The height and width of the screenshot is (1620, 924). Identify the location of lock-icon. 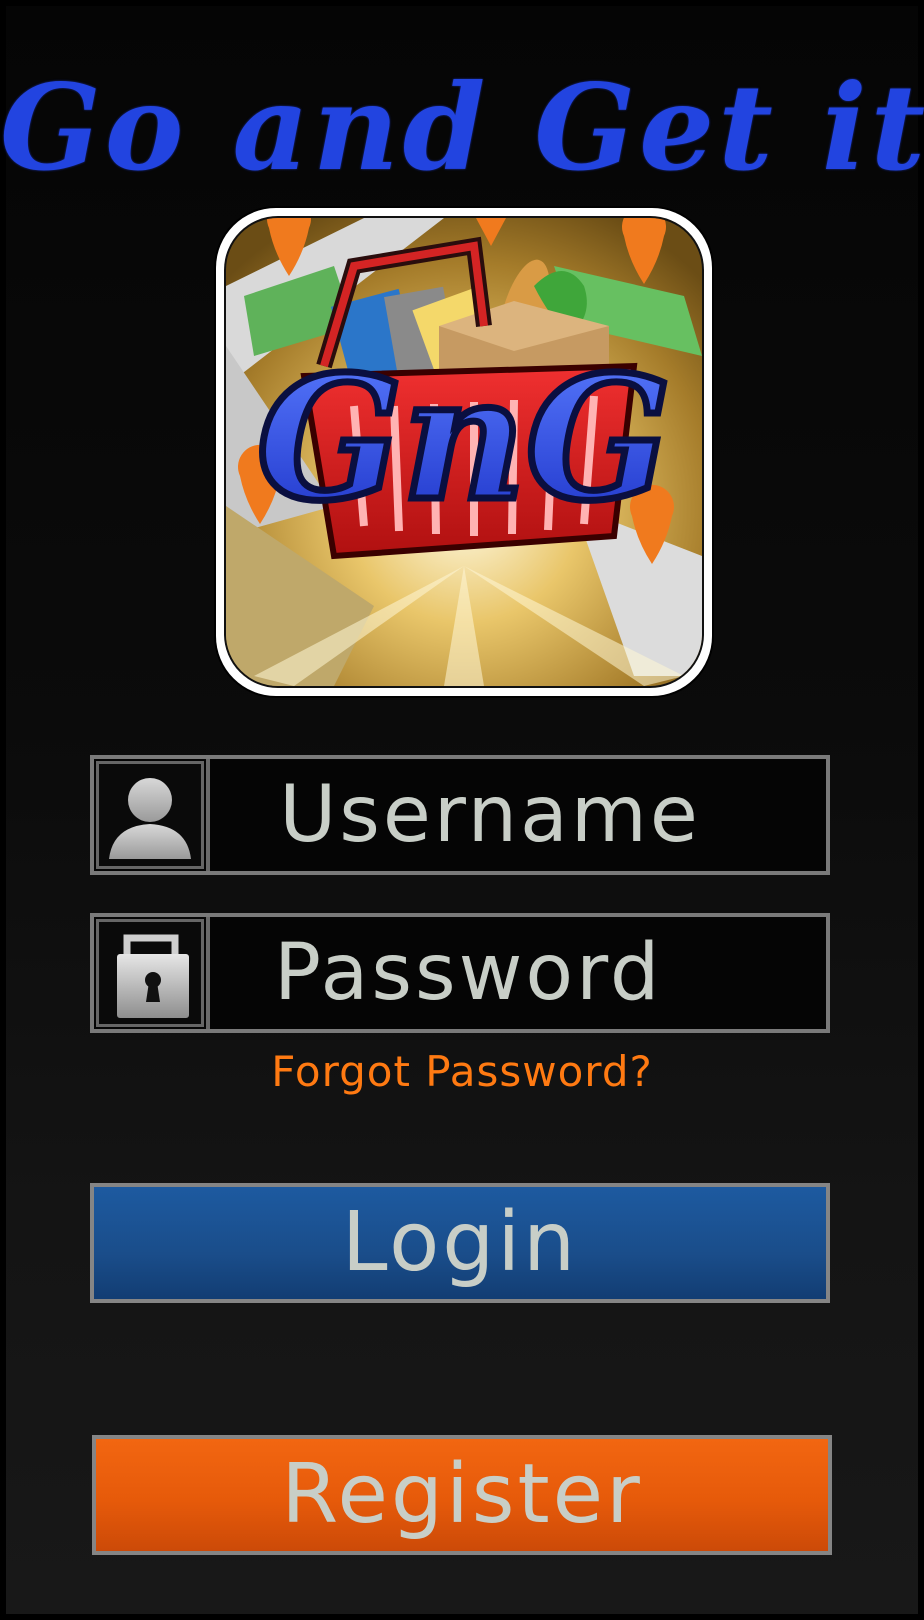
(150, 973).